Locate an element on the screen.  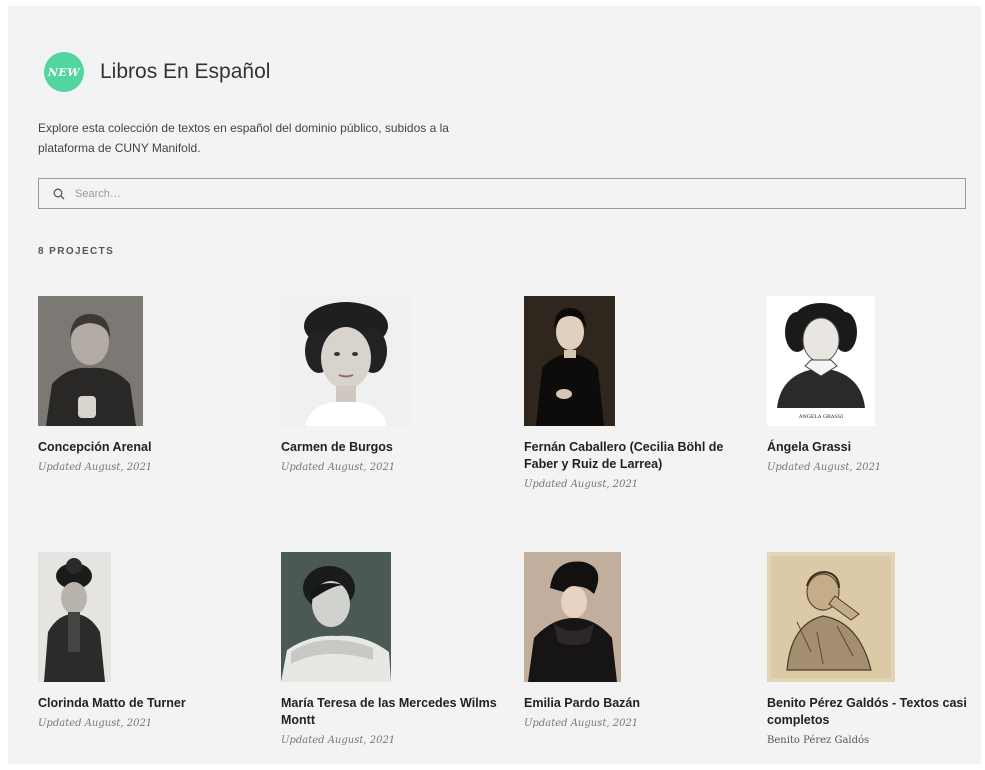
search-input is located at coordinates (515, 193).